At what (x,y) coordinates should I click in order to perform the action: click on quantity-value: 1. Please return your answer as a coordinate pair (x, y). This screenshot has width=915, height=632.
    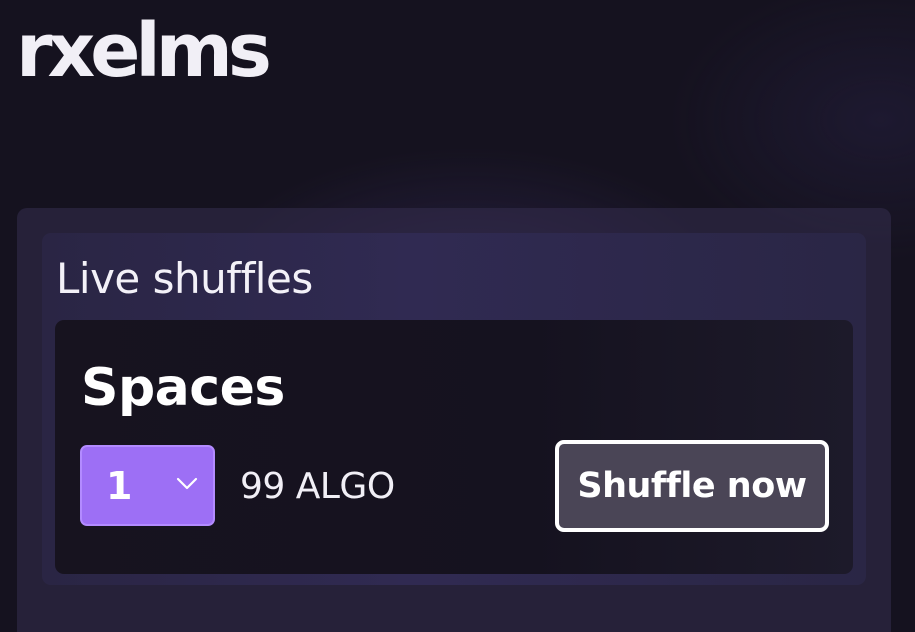
    Looking at the image, I should click on (119, 486).